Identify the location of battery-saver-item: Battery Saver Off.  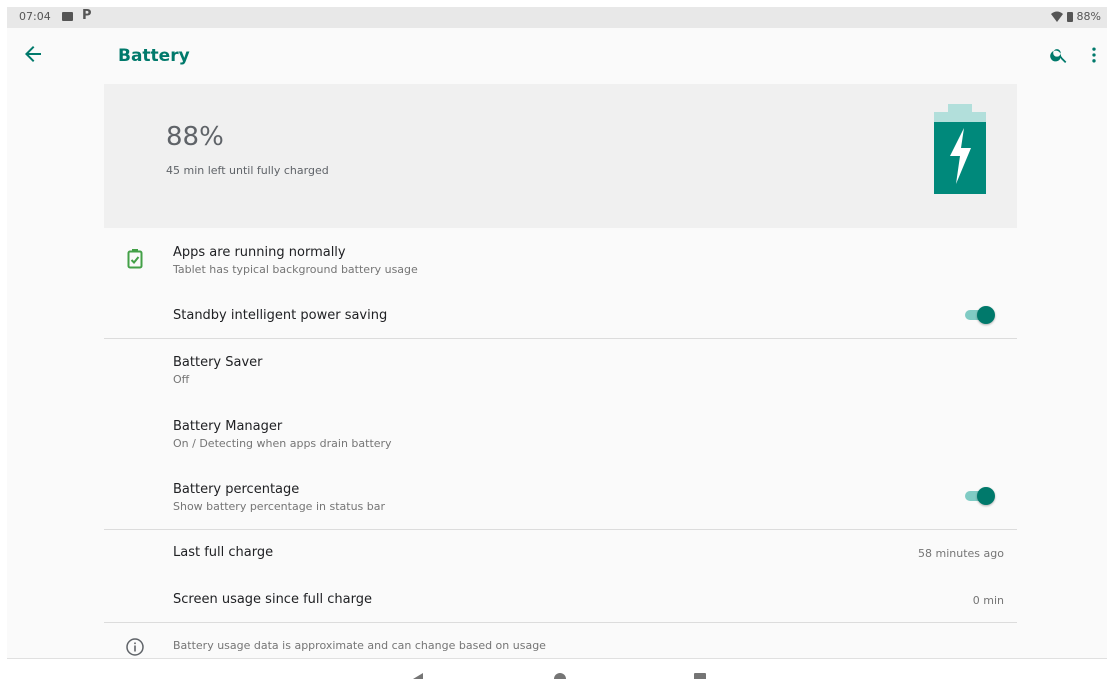
(218, 370).